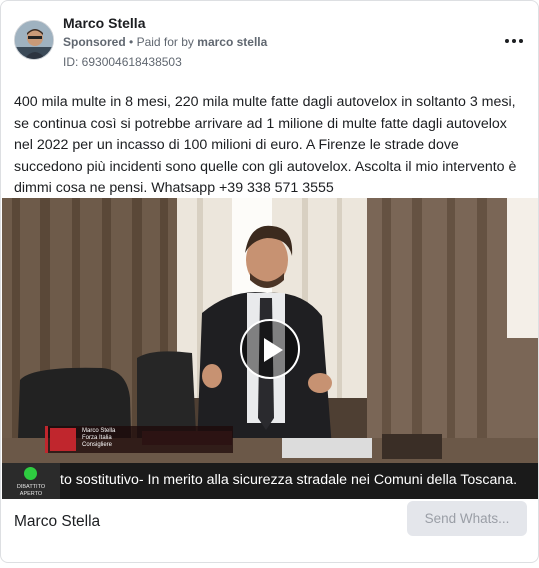  I want to click on lower-third-caption: Marco Stella Forza Italia Consigliere, so click(139, 439).